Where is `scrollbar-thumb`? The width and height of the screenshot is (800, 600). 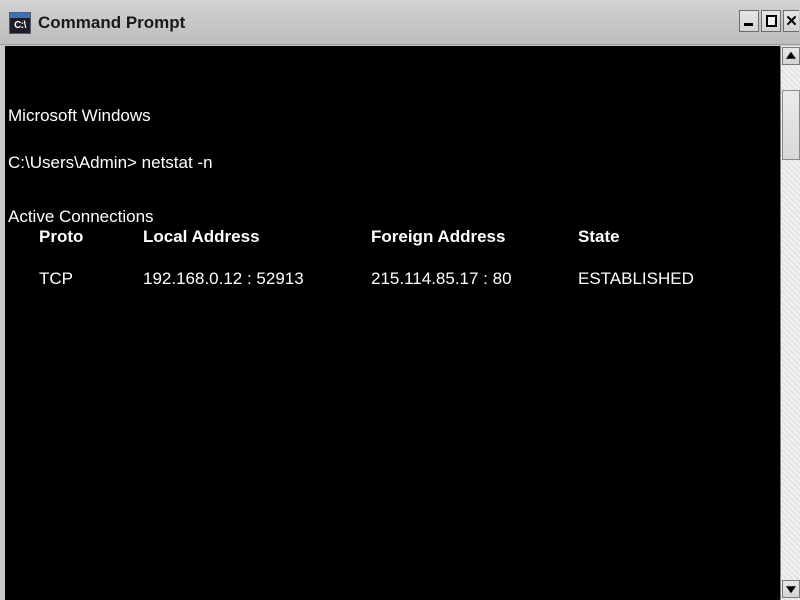
scrollbar-thumb is located at coordinates (791, 125).